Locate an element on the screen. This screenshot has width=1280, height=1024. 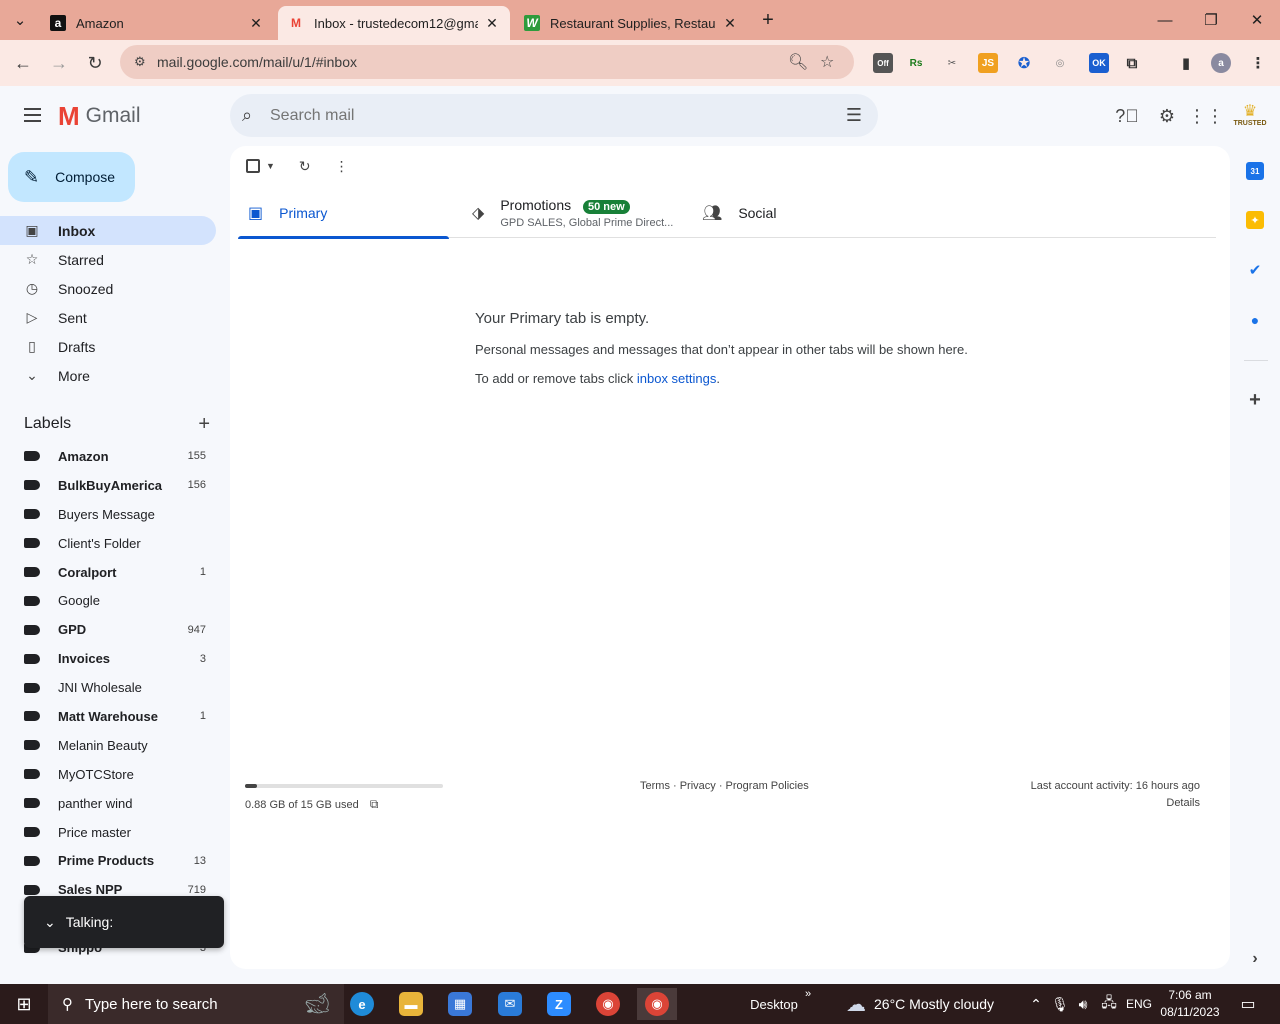
label-item: Price master is located at coordinates (108, 832).